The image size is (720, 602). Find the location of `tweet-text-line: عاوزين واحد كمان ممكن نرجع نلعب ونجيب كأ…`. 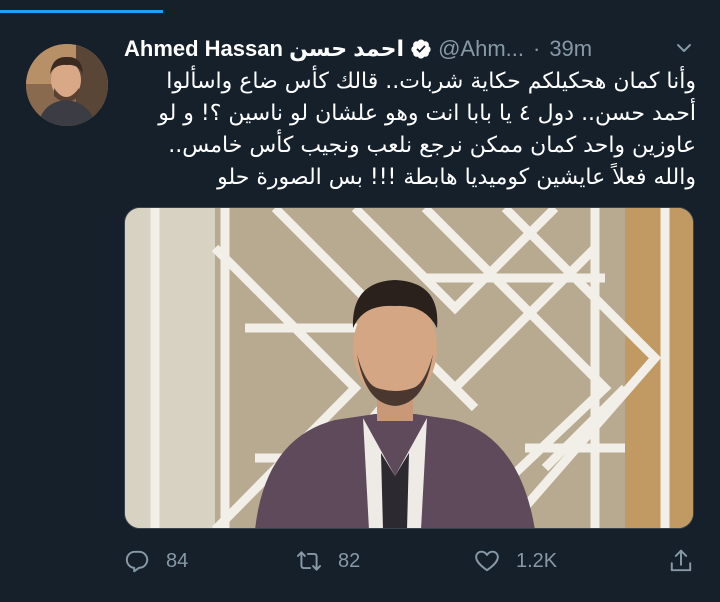

tweet-text-line: عاوزين واحد كمان ممكن نرجع نلعب ونجيب كأ… is located at coordinates (432, 145).